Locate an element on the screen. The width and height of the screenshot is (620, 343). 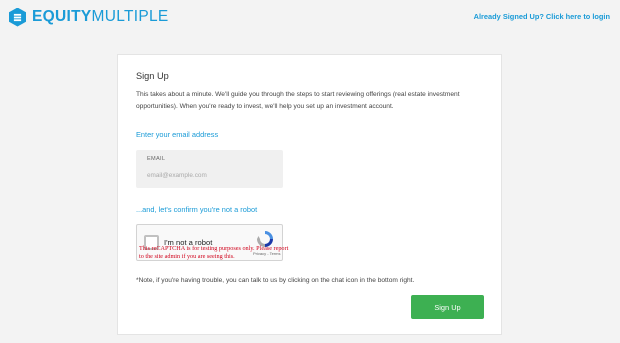
logo-hexagon-icon is located at coordinates (17, 17).